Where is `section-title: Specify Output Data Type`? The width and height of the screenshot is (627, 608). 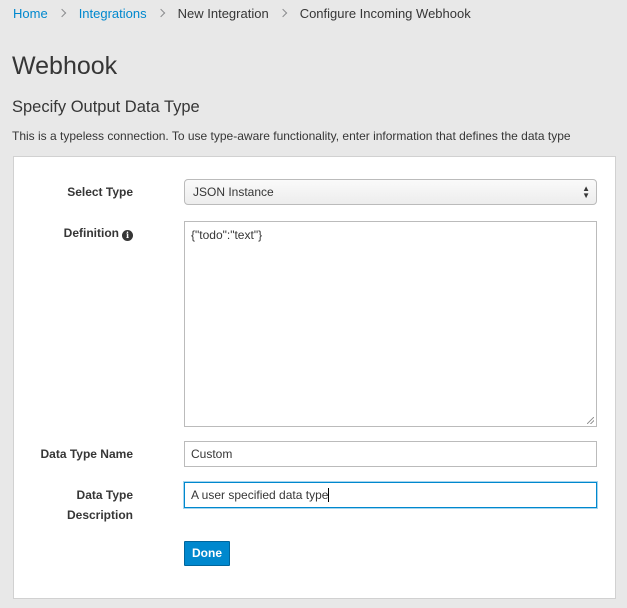
section-title: Specify Output Data Type is located at coordinates (106, 107).